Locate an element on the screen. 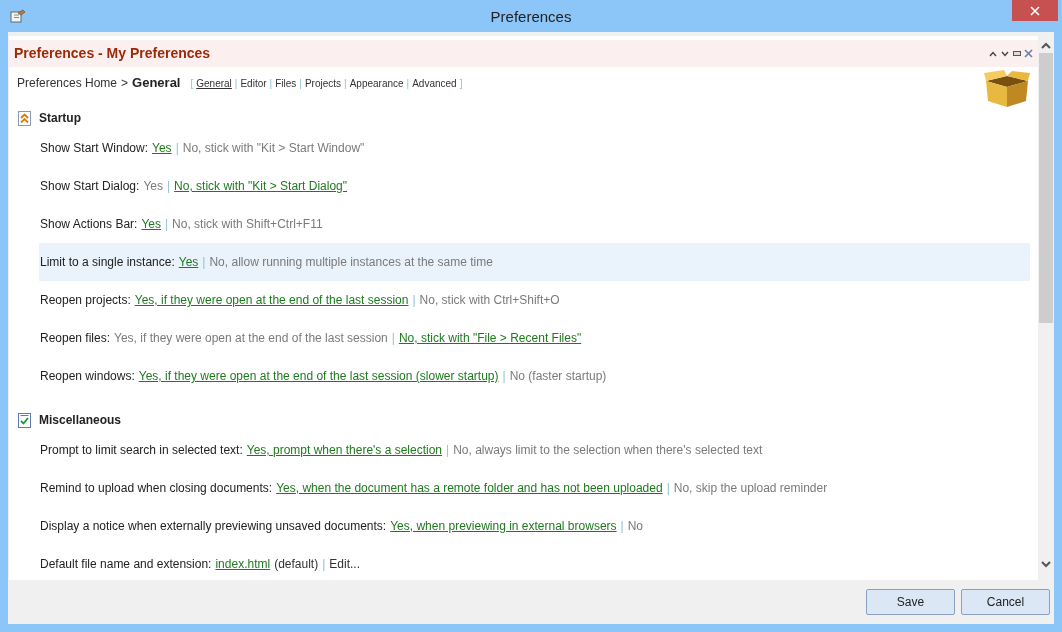 The image size is (1062, 632). setting-label: Limit to a single instance: is located at coordinates (107, 262).